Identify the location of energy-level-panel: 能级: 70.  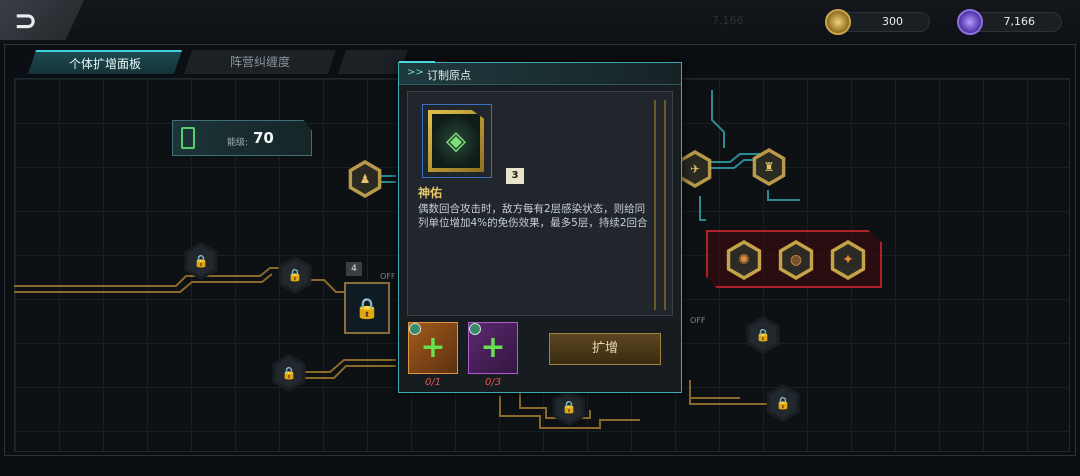
(242, 138).